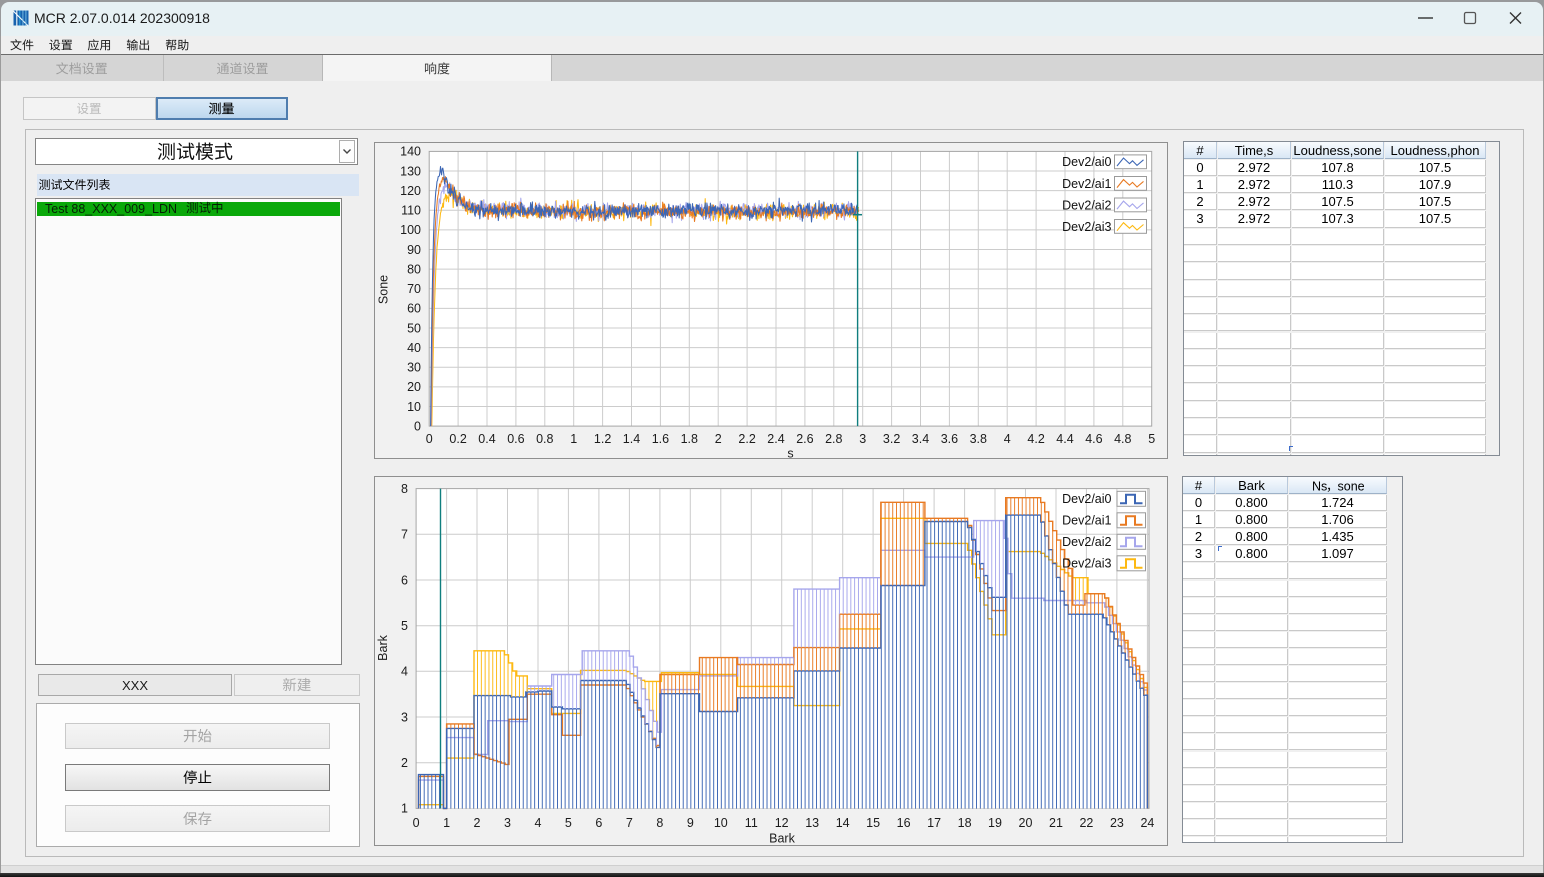 This screenshot has height=877, width=1544. Describe the element at coordinates (1056, 823) in the screenshot. I see `svg-text: 21` at that location.